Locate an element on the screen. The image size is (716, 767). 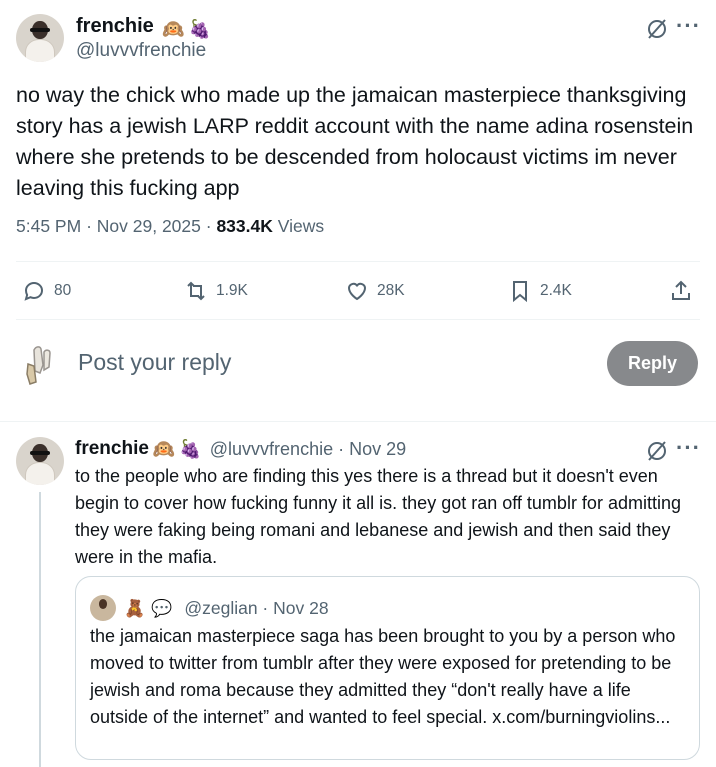
bookmark-count: 2.4K is located at coordinates (556, 290).